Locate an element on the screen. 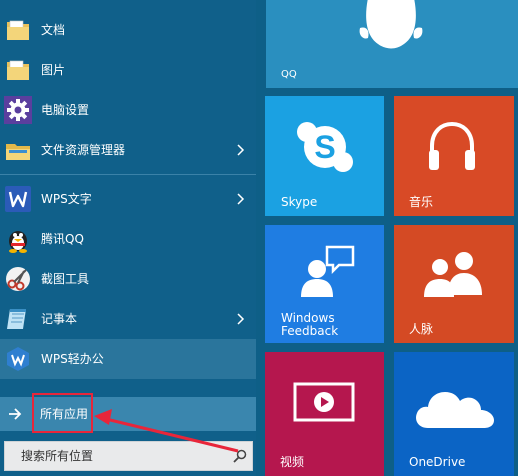  tile-video: 视频 is located at coordinates (324, 414).